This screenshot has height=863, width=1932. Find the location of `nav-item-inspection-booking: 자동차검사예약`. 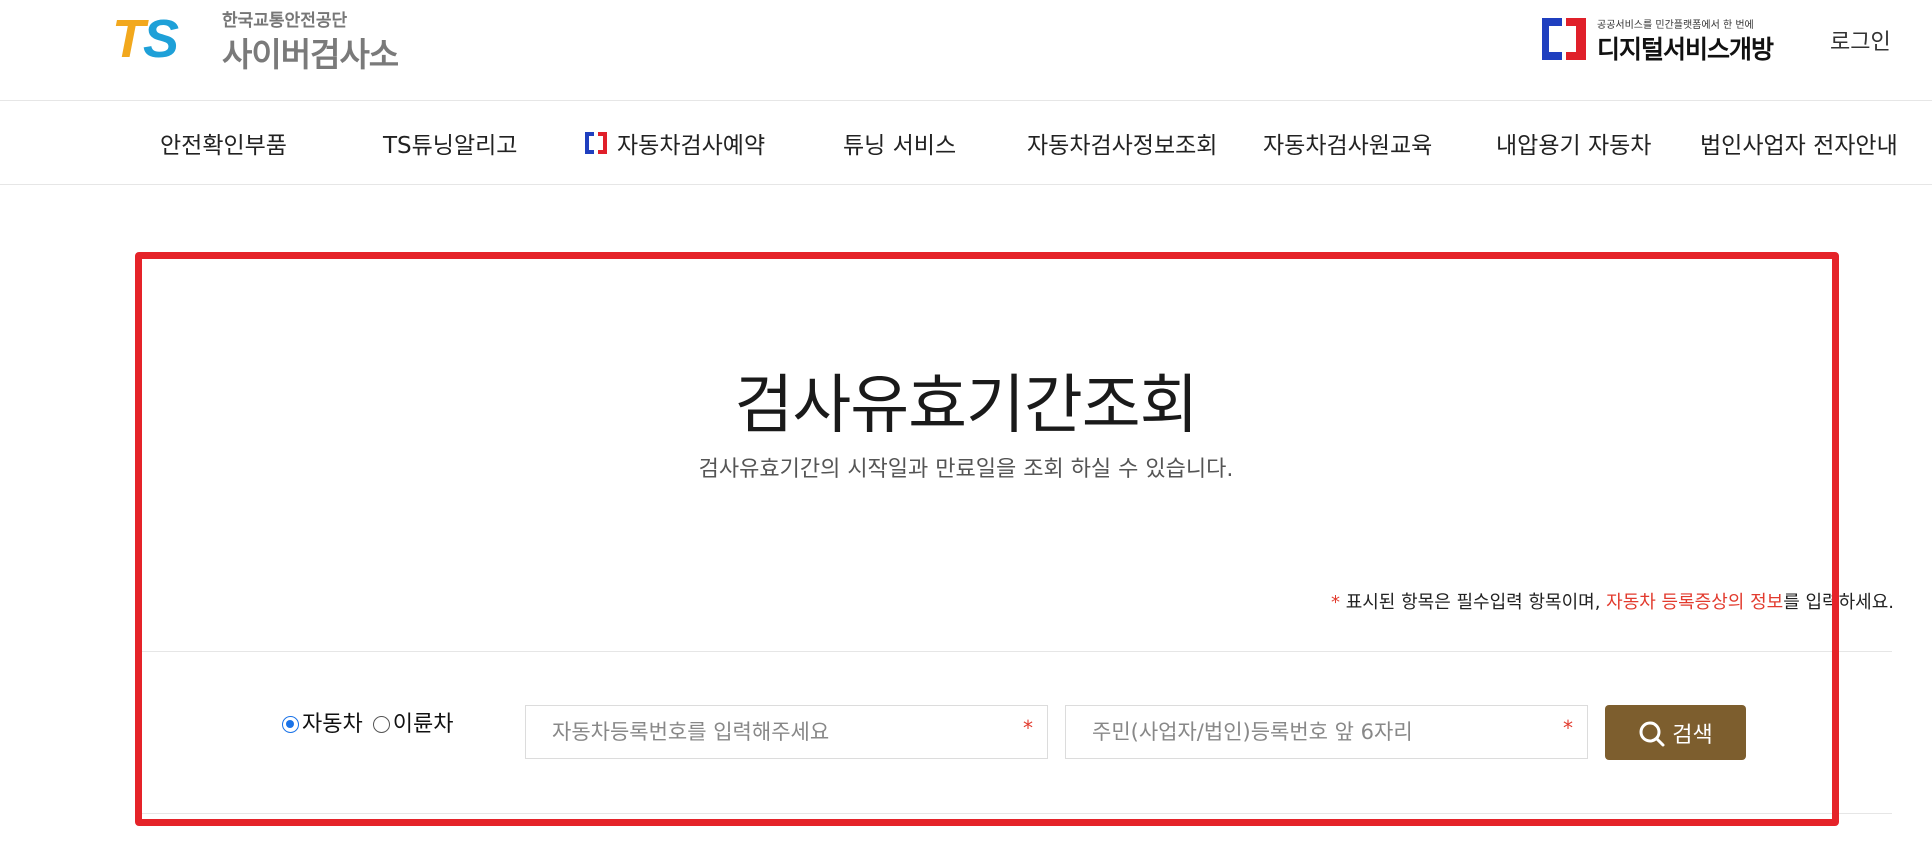

nav-item-inspection-booking: 자동차검사예약 is located at coordinates (674, 143).